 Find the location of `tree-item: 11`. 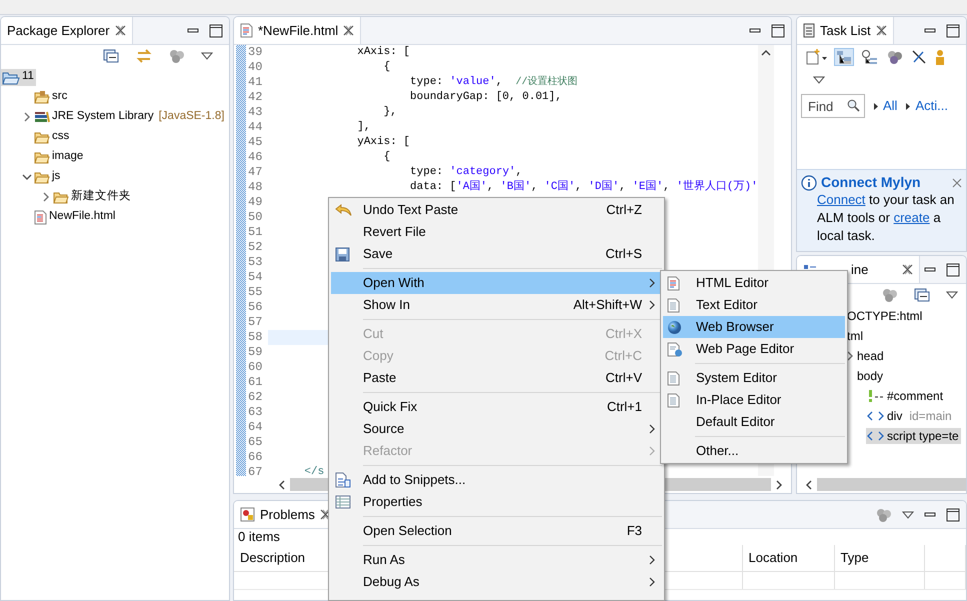

tree-item: 11 is located at coordinates (18, 77).